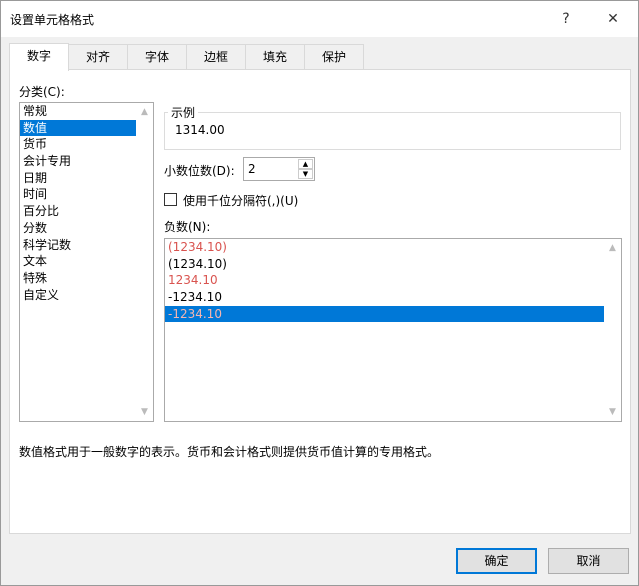  I want to click on category-list: ▲ ▼ 常规 数值 货币 会计专用 日期 时间 百分比 分数 科学记数 文本 特殊 自定义, so click(86, 262).